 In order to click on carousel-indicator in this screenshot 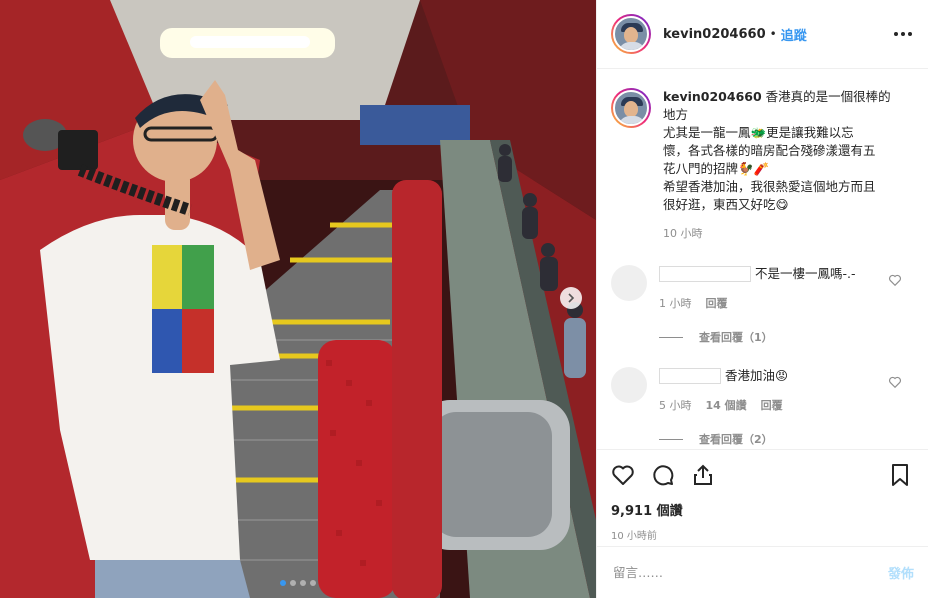, I will do `click(298, 583)`.